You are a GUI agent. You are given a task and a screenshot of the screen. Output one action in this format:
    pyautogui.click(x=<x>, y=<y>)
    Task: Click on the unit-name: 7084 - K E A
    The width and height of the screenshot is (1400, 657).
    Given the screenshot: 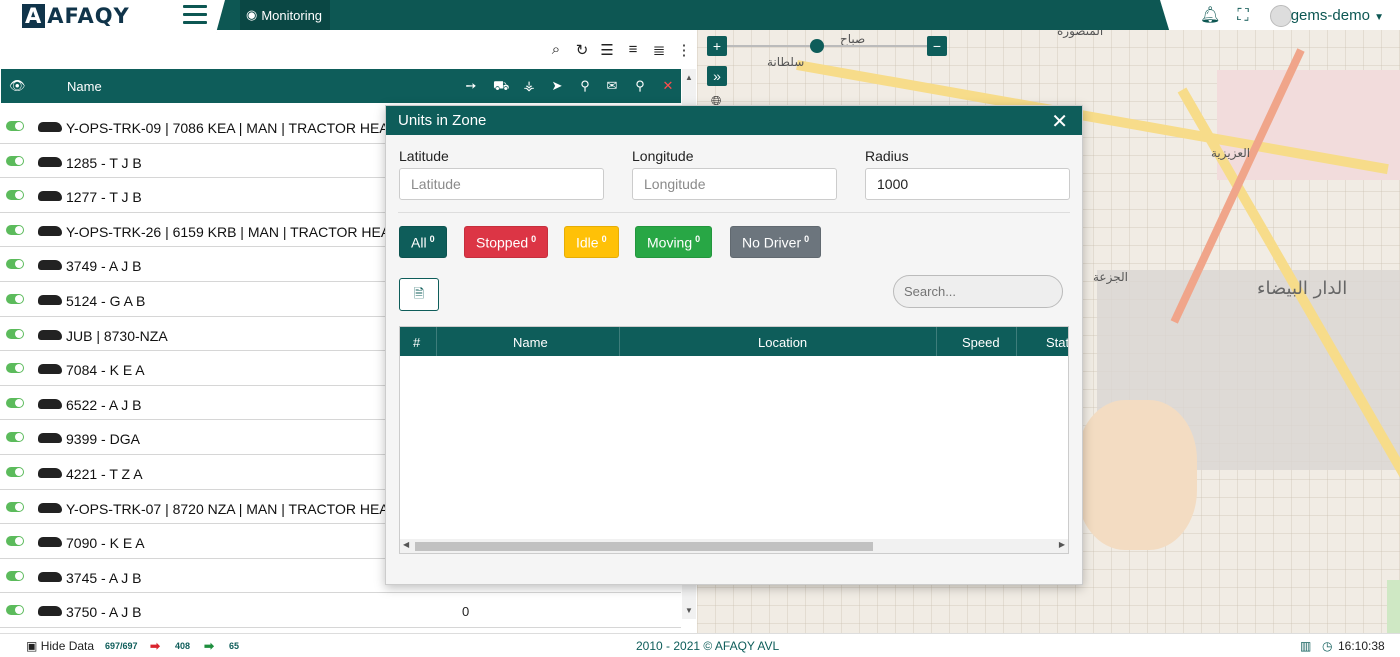 What is the action you would take?
    pyautogui.click(x=105, y=370)
    